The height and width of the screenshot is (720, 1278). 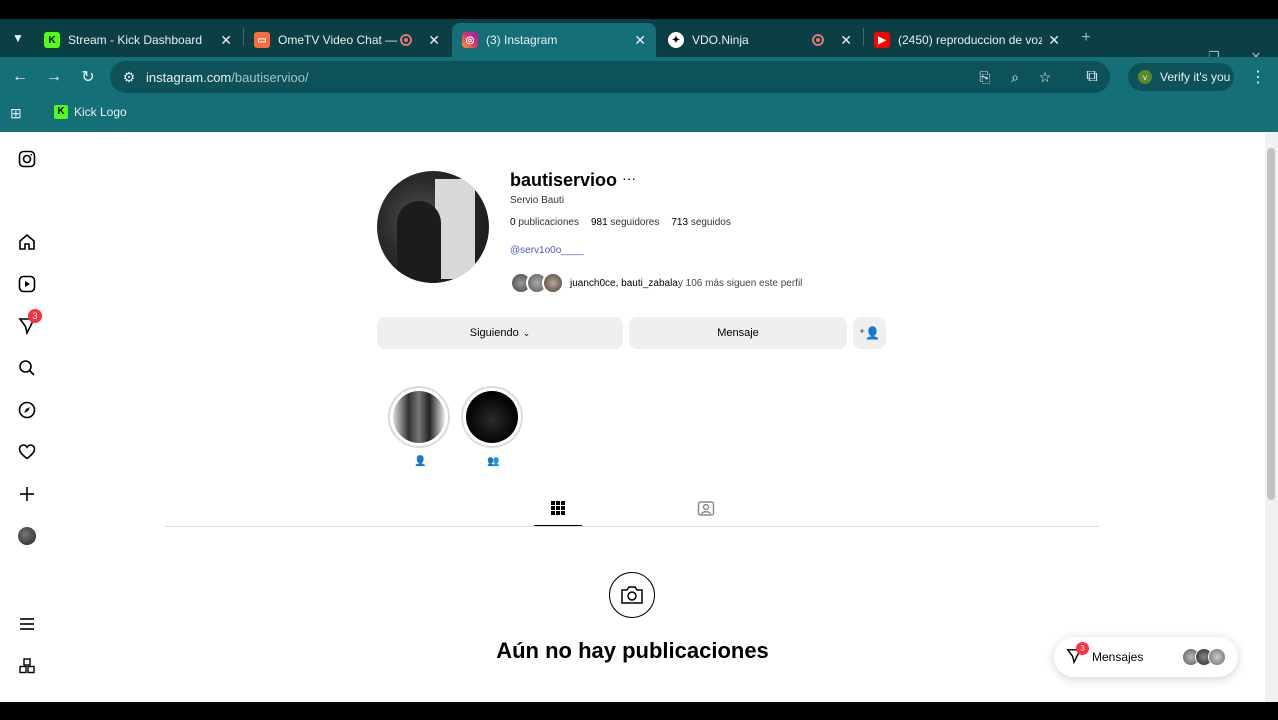 I want to click on zoom-icon: ⌕, so click(x=1015, y=77).